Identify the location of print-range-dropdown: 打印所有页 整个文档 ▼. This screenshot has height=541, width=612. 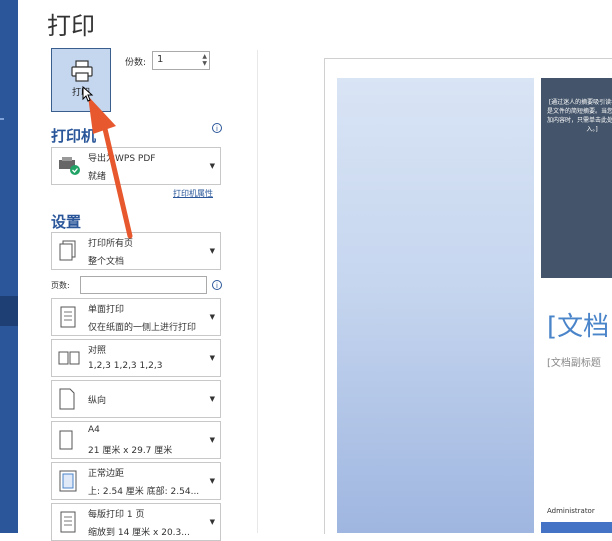
(136, 251).